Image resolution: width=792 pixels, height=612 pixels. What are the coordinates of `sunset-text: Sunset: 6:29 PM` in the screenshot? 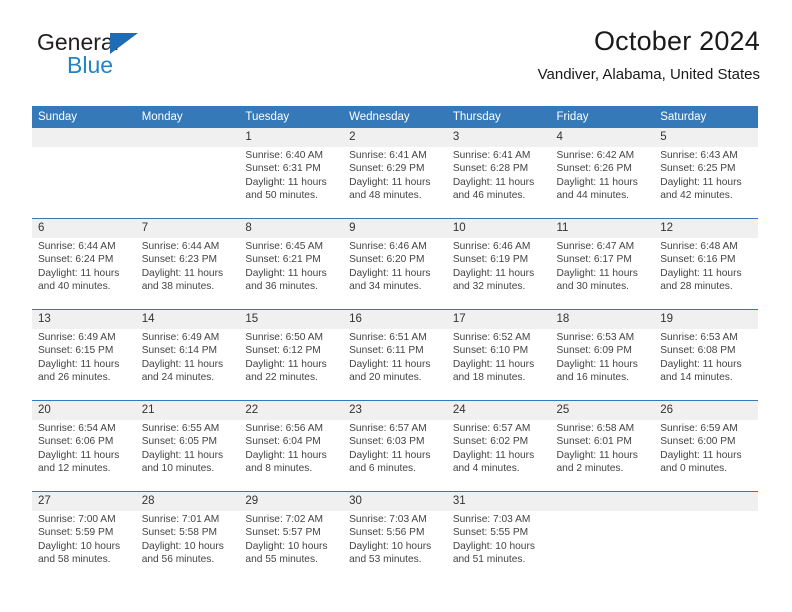 It's located at (387, 169).